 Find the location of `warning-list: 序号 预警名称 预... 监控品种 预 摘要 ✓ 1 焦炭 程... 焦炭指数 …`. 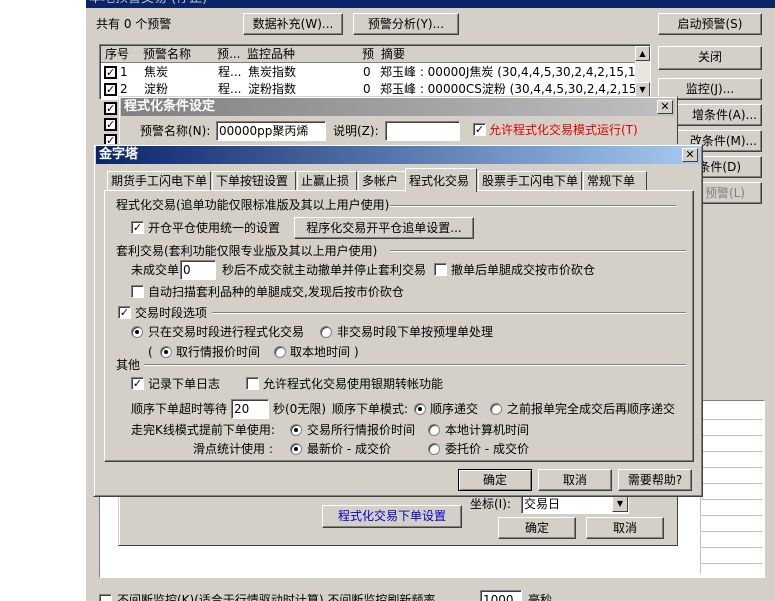

warning-list: 序号 预警名称 预... 监控品种 预 摘要 ✓ 1 焦炭 程... 焦炭指数 … is located at coordinates (375, 72).